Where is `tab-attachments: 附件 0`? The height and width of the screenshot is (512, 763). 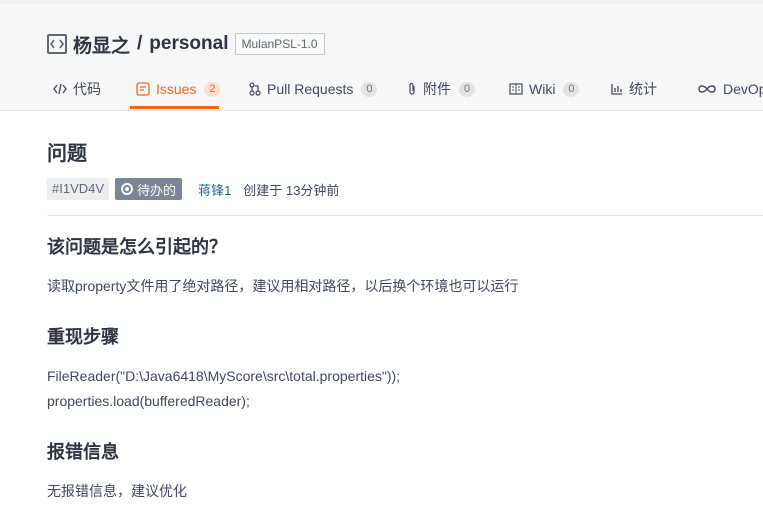 tab-attachments: 附件 0 is located at coordinates (441, 93).